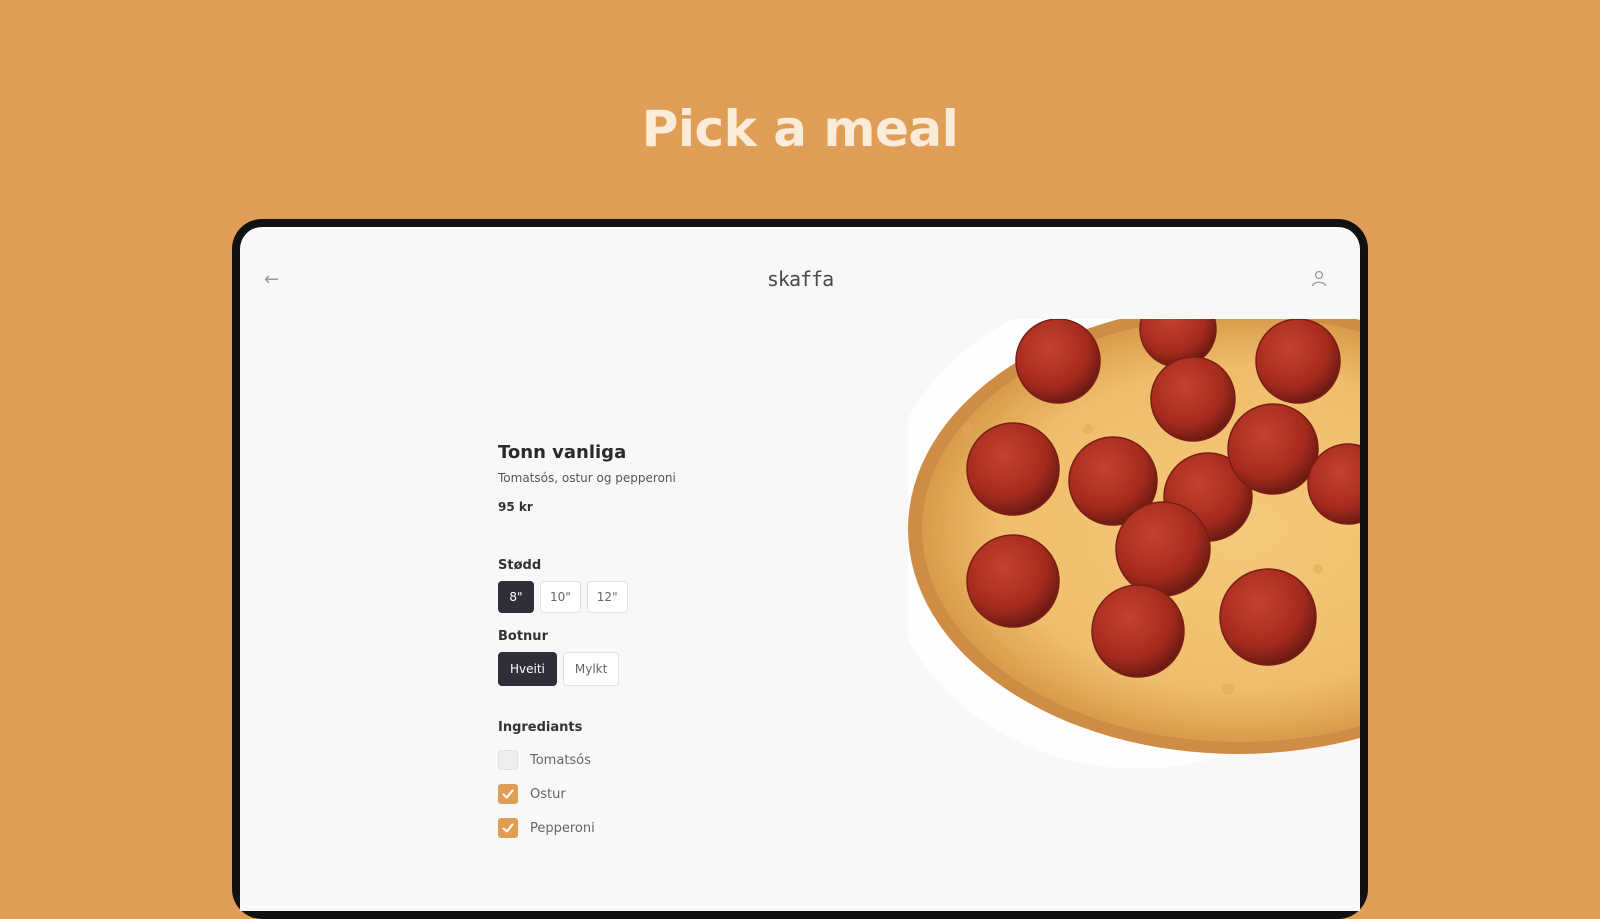 This screenshot has width=1600, height=919. I want to click on crust-option-mylkt: Mylkt, so click(591, 669).